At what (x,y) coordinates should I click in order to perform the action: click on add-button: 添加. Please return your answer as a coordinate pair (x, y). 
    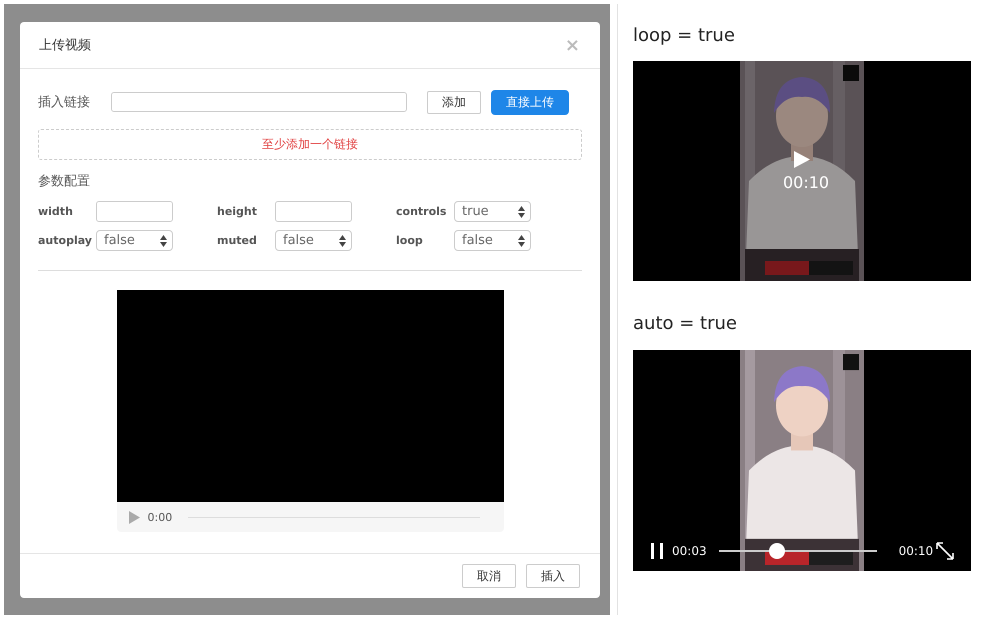
    Looking at the image, I should click on (454, 102).